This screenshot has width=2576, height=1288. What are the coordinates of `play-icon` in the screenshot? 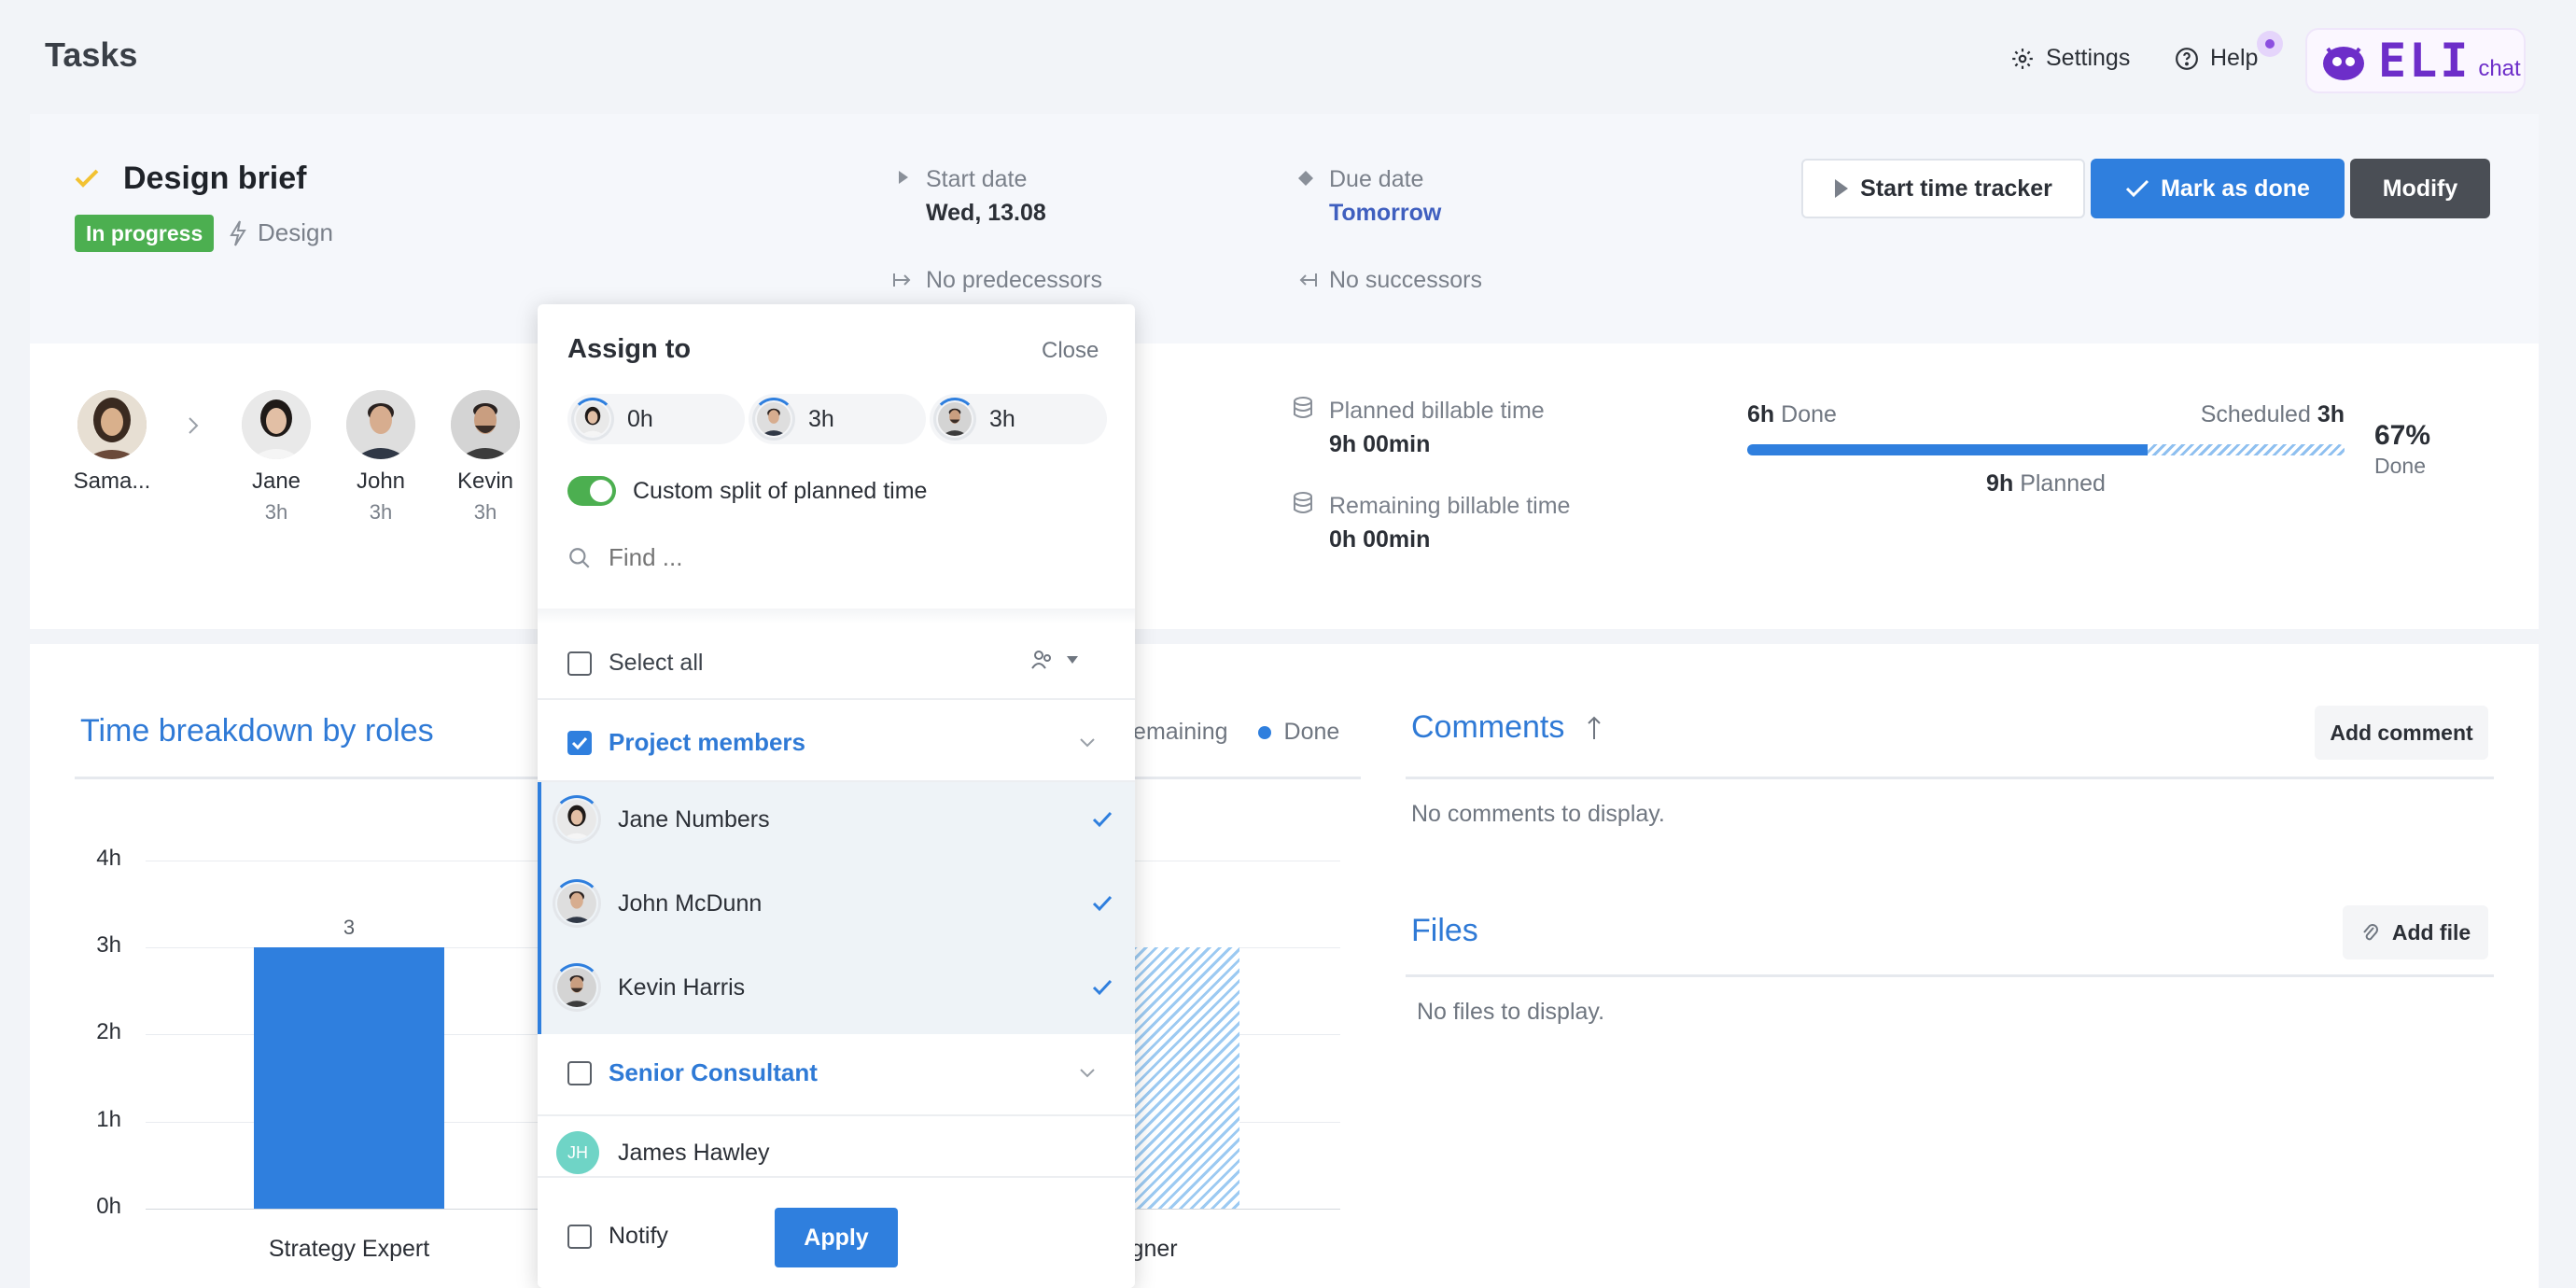 It's located at (1842, 188).